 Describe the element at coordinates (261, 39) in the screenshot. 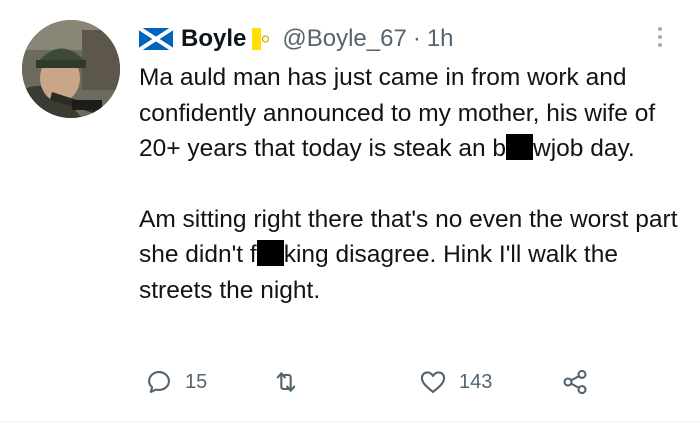

I see `vatican-flag-icon` at that location.